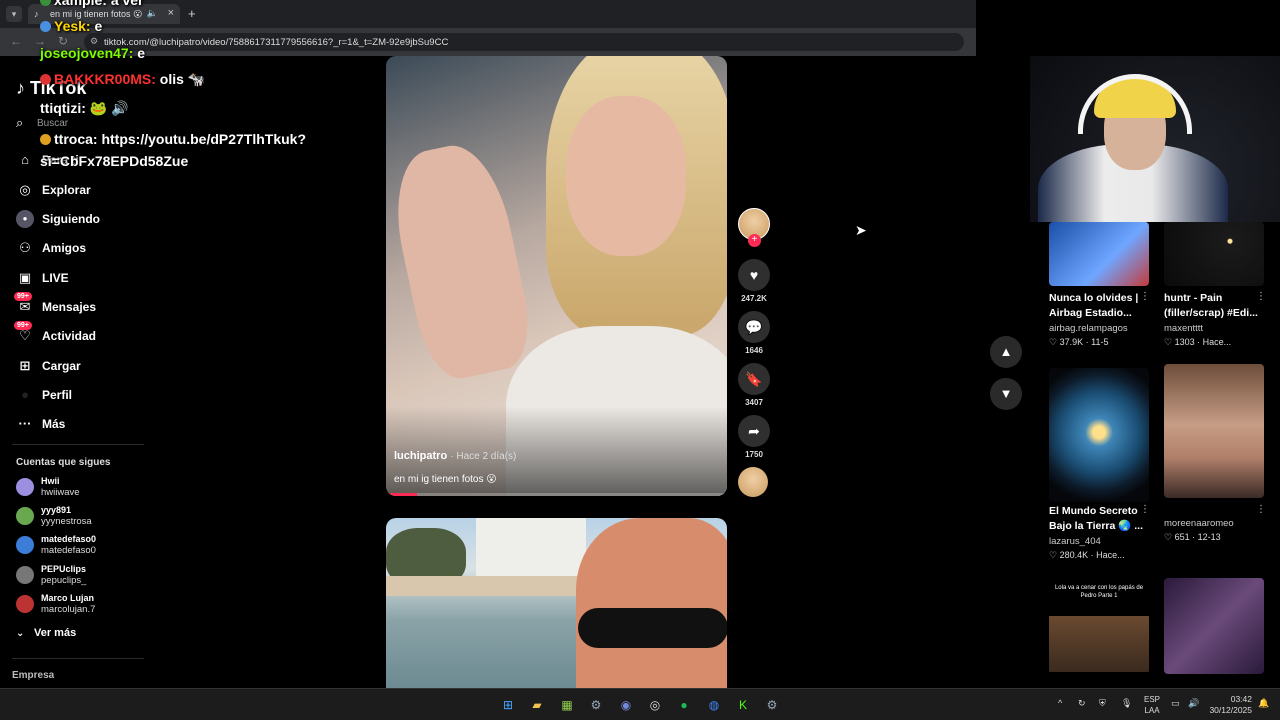 The height and width of the screenshot is (720, 1280). I want to click on followed-account: PEPUclips pepuclips_, so click(91, 576).